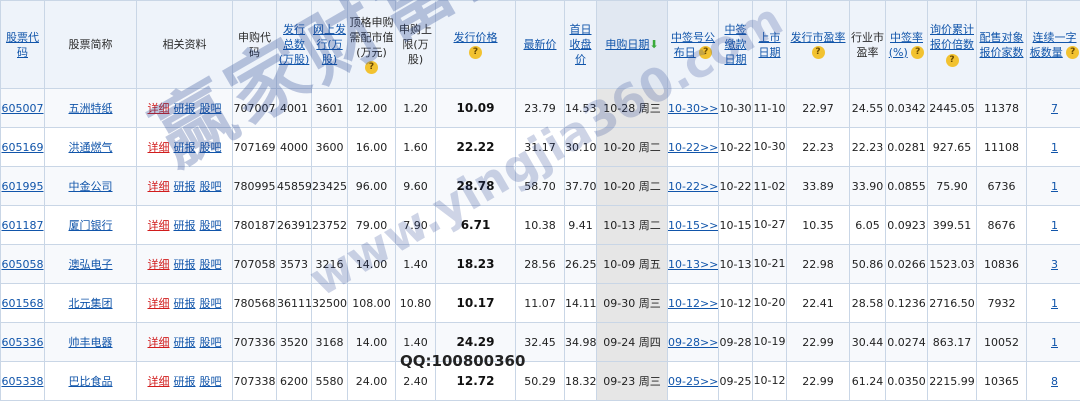 The width and height of the screenshot is (1080, 402). What do you see at coordinates (693, 264) in the screenshot?
I see `cell-lottery-date: 10-13>>` at bounding box center [693, 264].